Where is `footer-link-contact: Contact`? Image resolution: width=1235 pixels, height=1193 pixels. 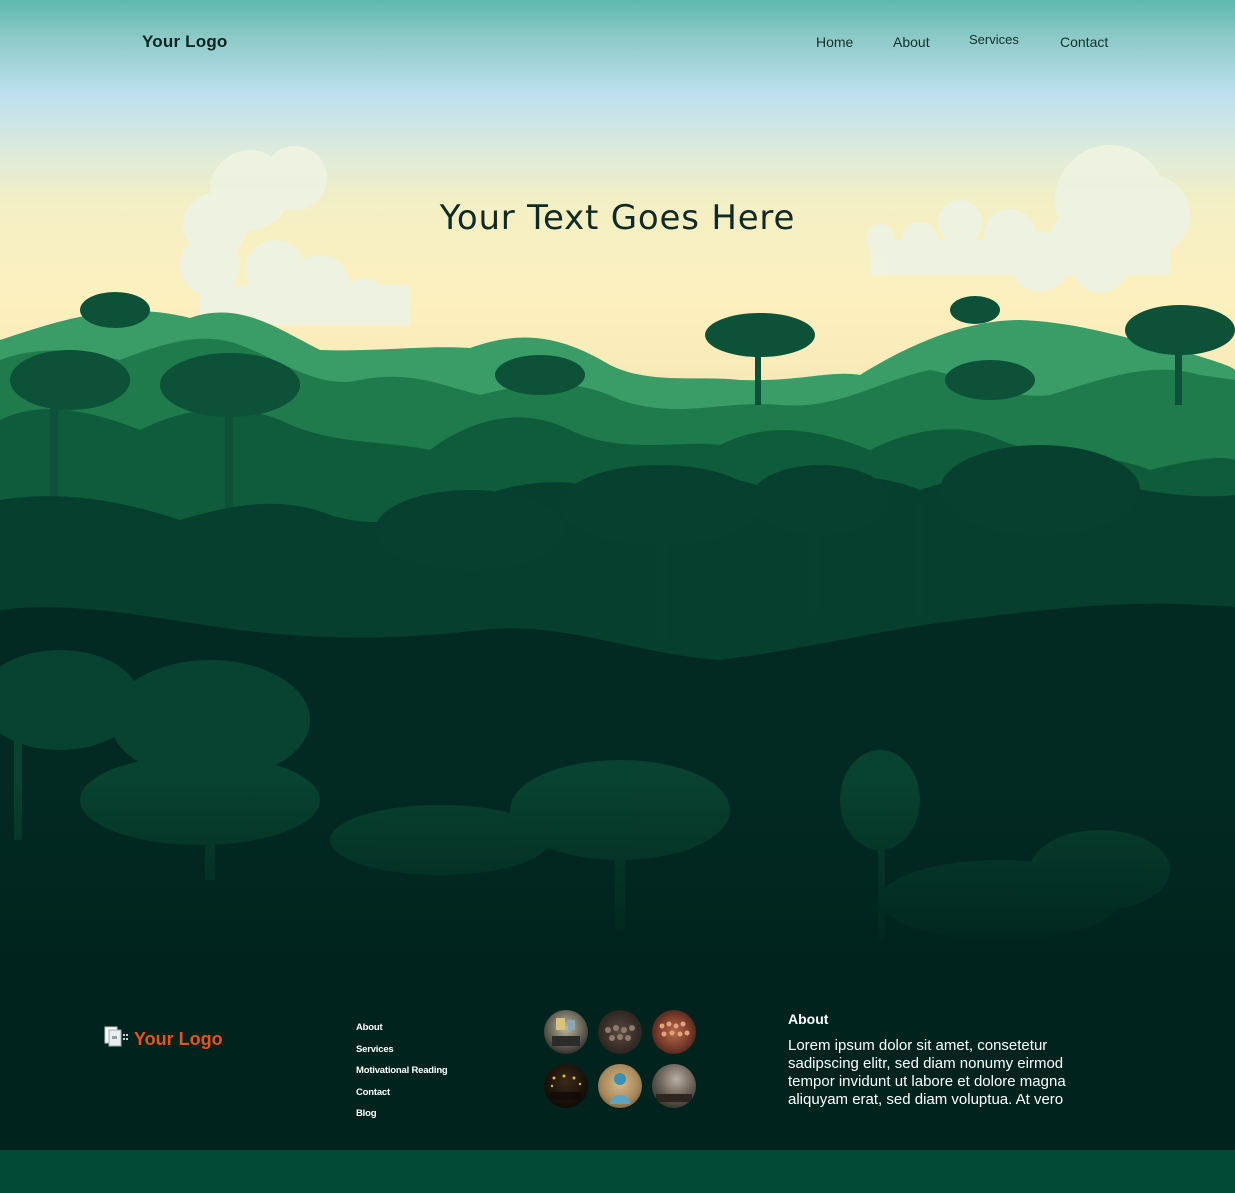 footer-link-contact: Contact is located at coordinates (402, 1098).